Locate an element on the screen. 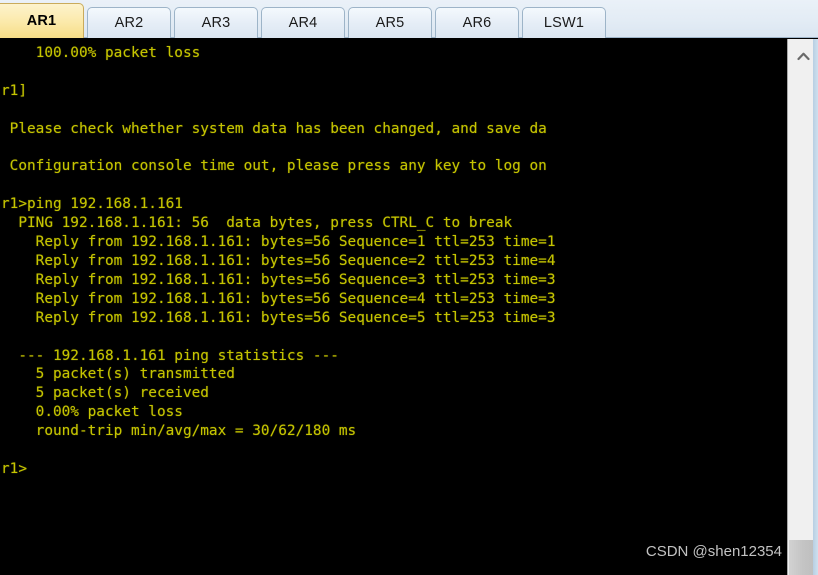  tab-ar1: AR1 is located at coordinates (42, 20).